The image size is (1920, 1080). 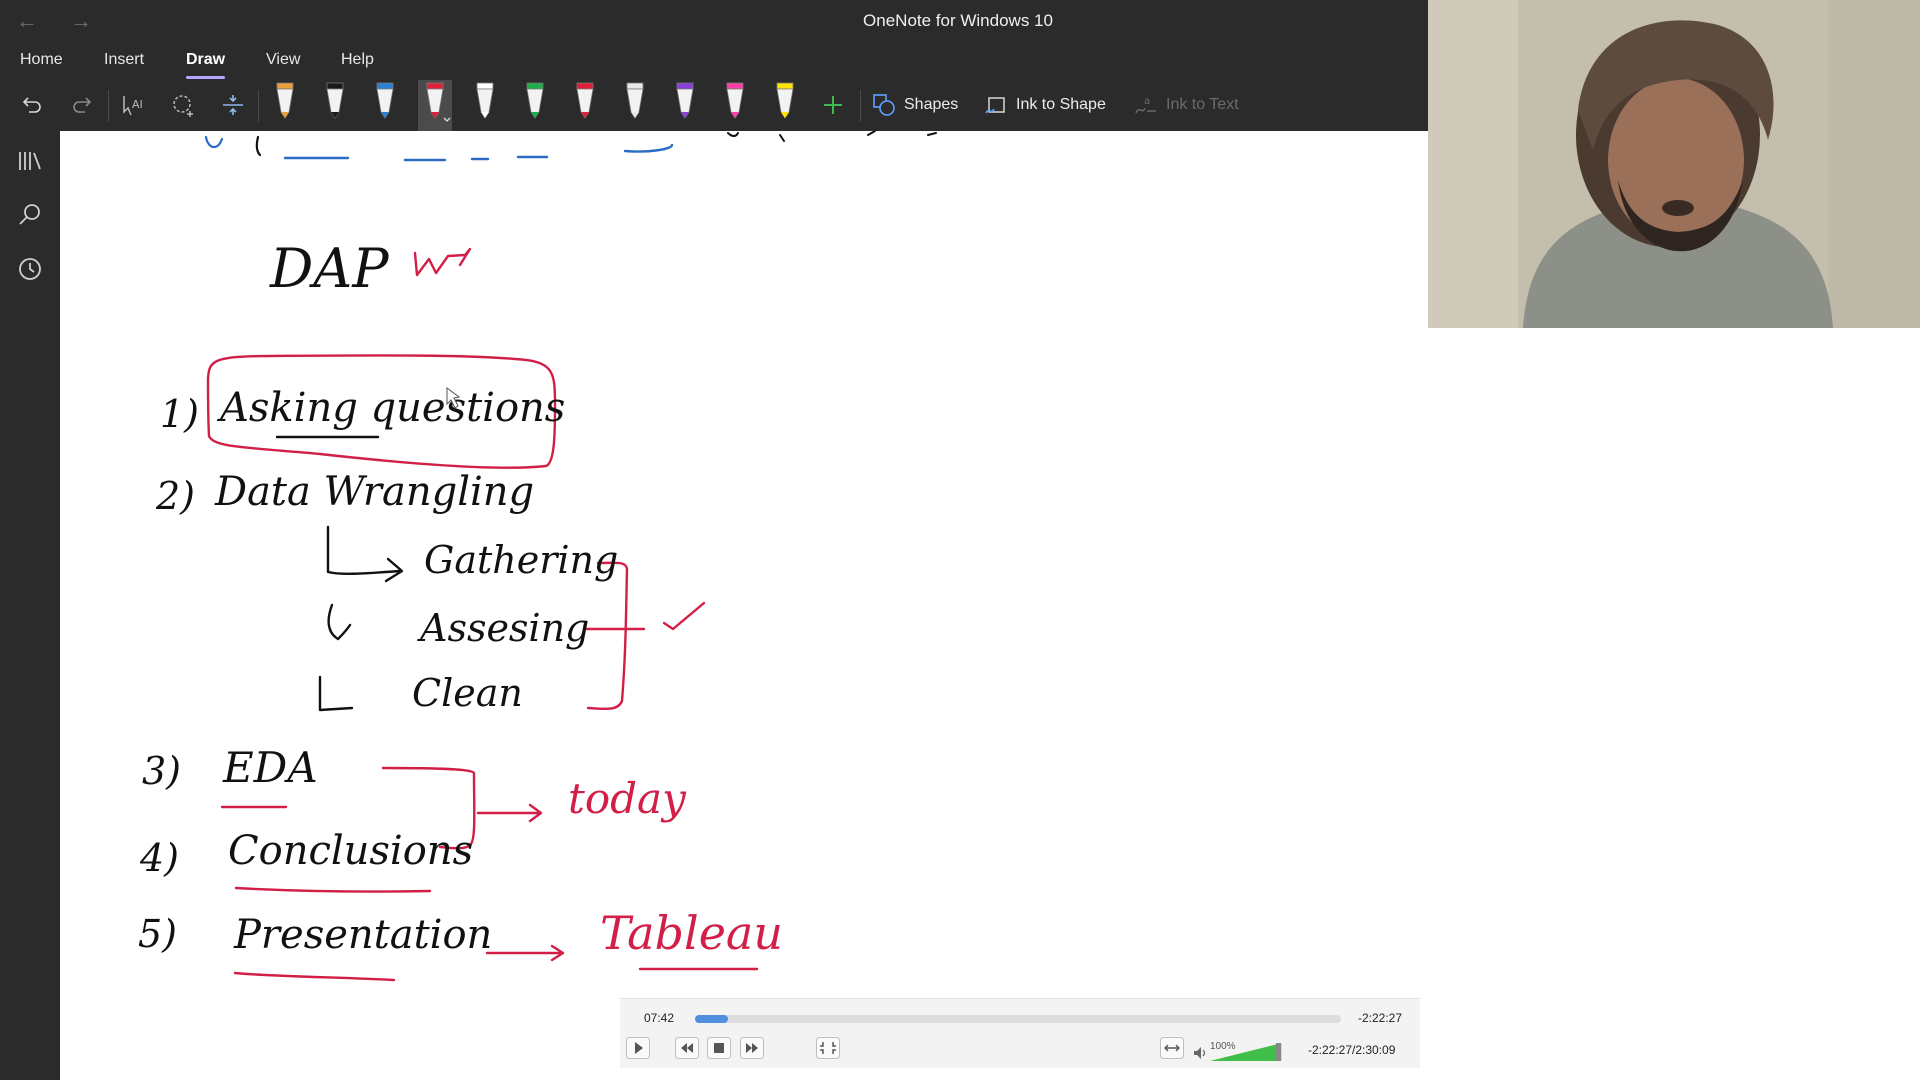 I want to click on pen-6-button, so click(x=535, y=105).